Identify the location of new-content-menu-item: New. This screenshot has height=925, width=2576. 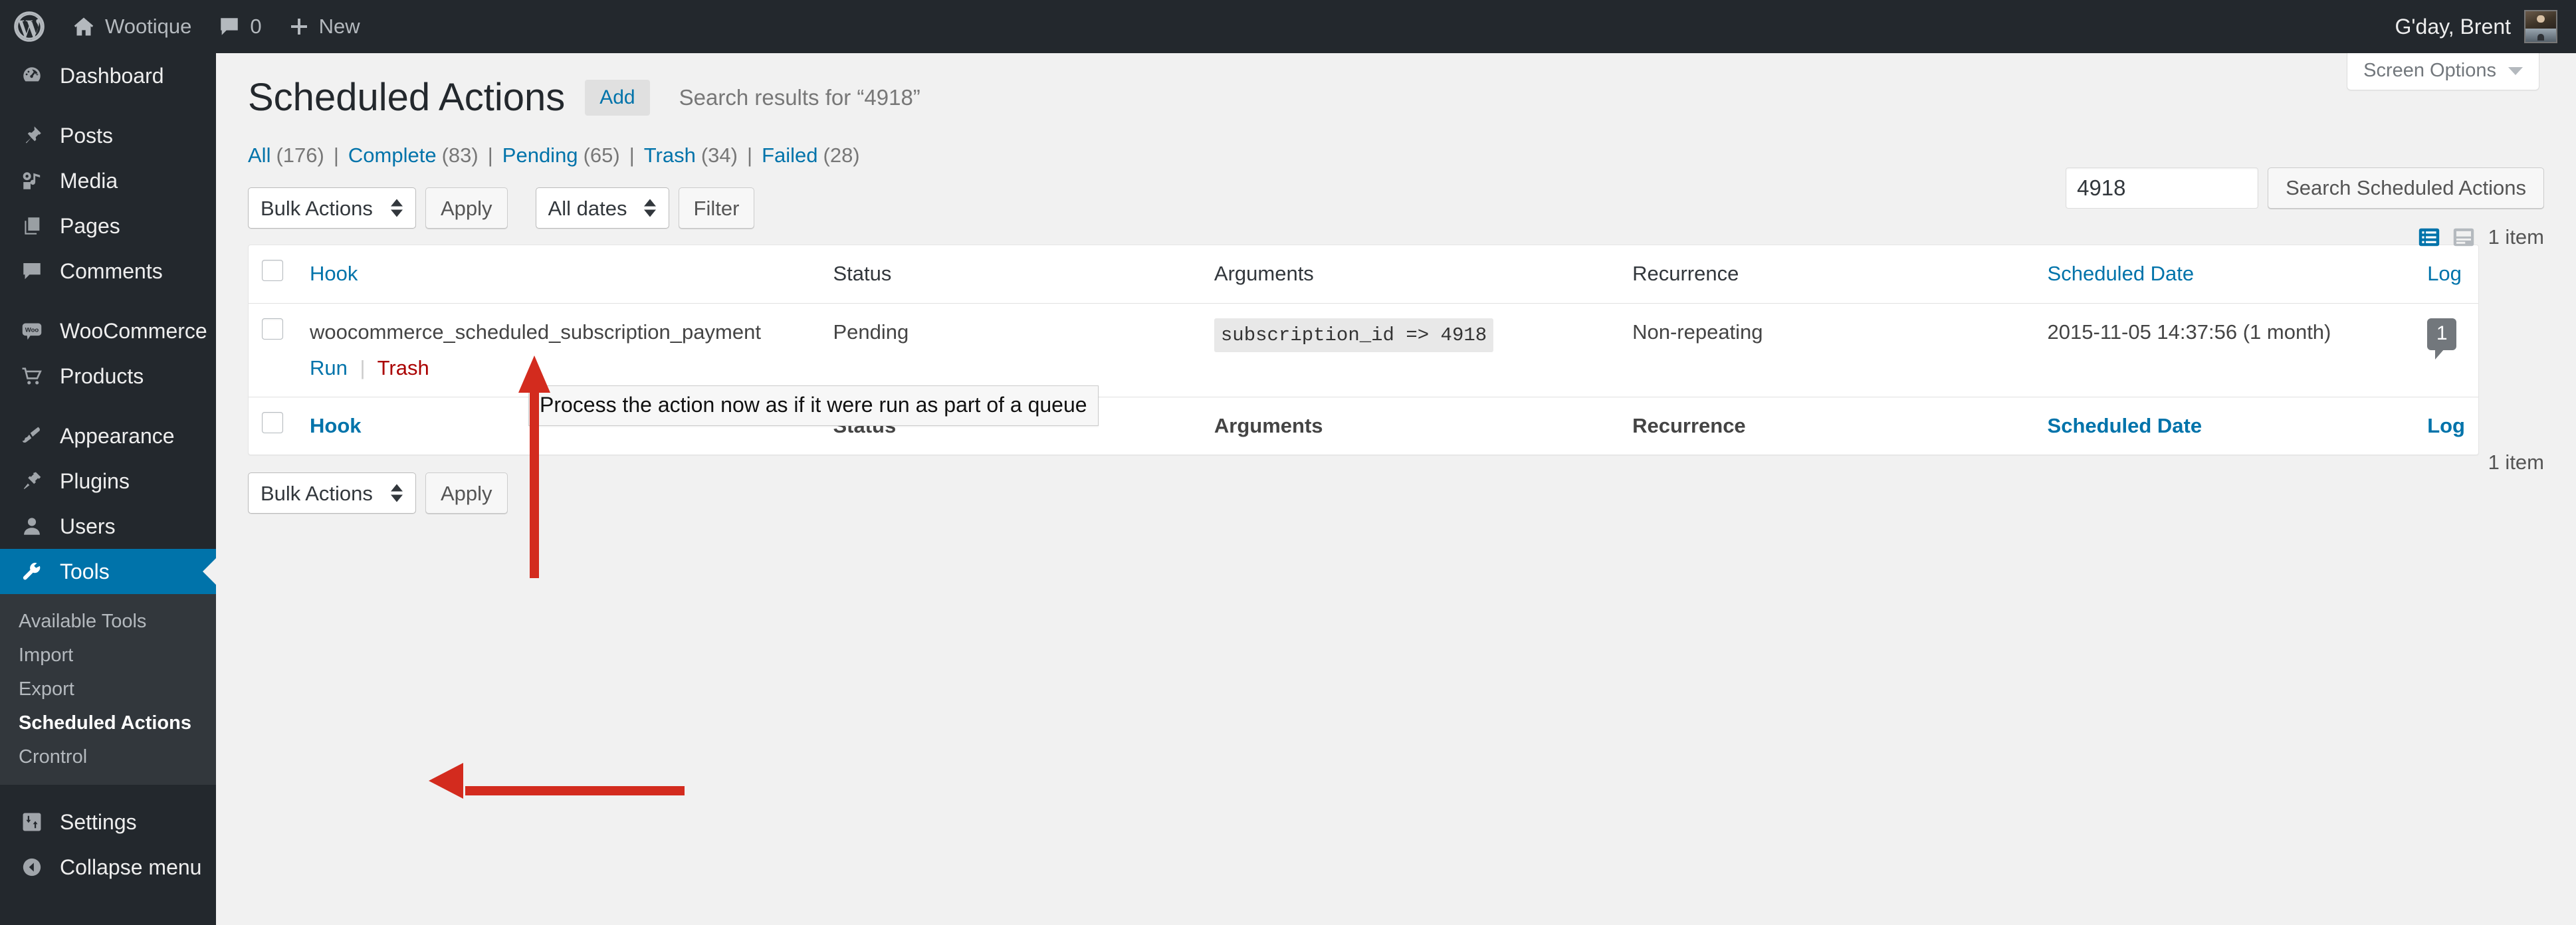
(324, 27).